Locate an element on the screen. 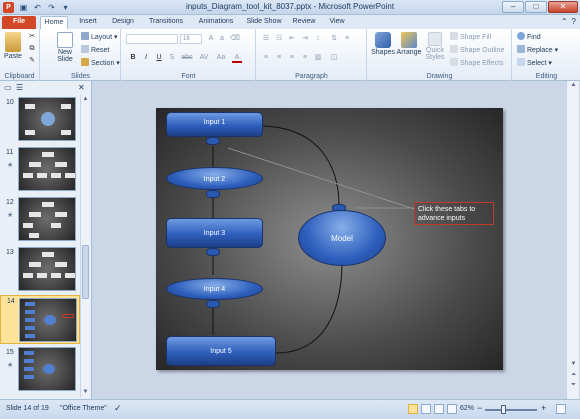 This screenshot has width=580, height=419. slide-thumbnail-10: 10 is located at coordinates (40, 120).